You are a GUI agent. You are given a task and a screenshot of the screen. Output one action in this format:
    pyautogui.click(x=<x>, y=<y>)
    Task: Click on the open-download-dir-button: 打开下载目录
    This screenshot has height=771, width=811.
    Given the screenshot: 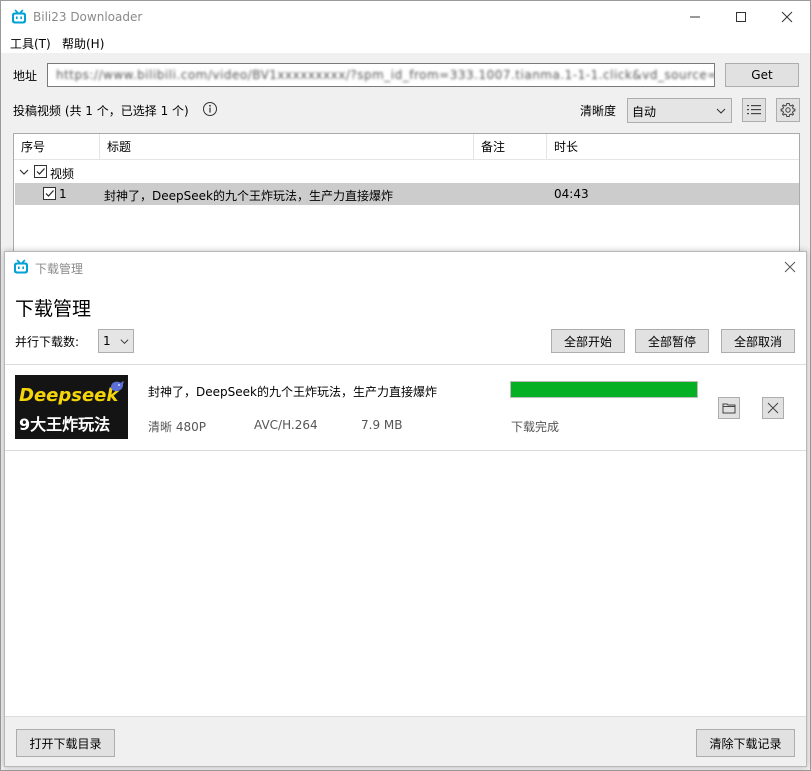 What is the action you would take?
    pyautogui.click(x=65, y=743)
    